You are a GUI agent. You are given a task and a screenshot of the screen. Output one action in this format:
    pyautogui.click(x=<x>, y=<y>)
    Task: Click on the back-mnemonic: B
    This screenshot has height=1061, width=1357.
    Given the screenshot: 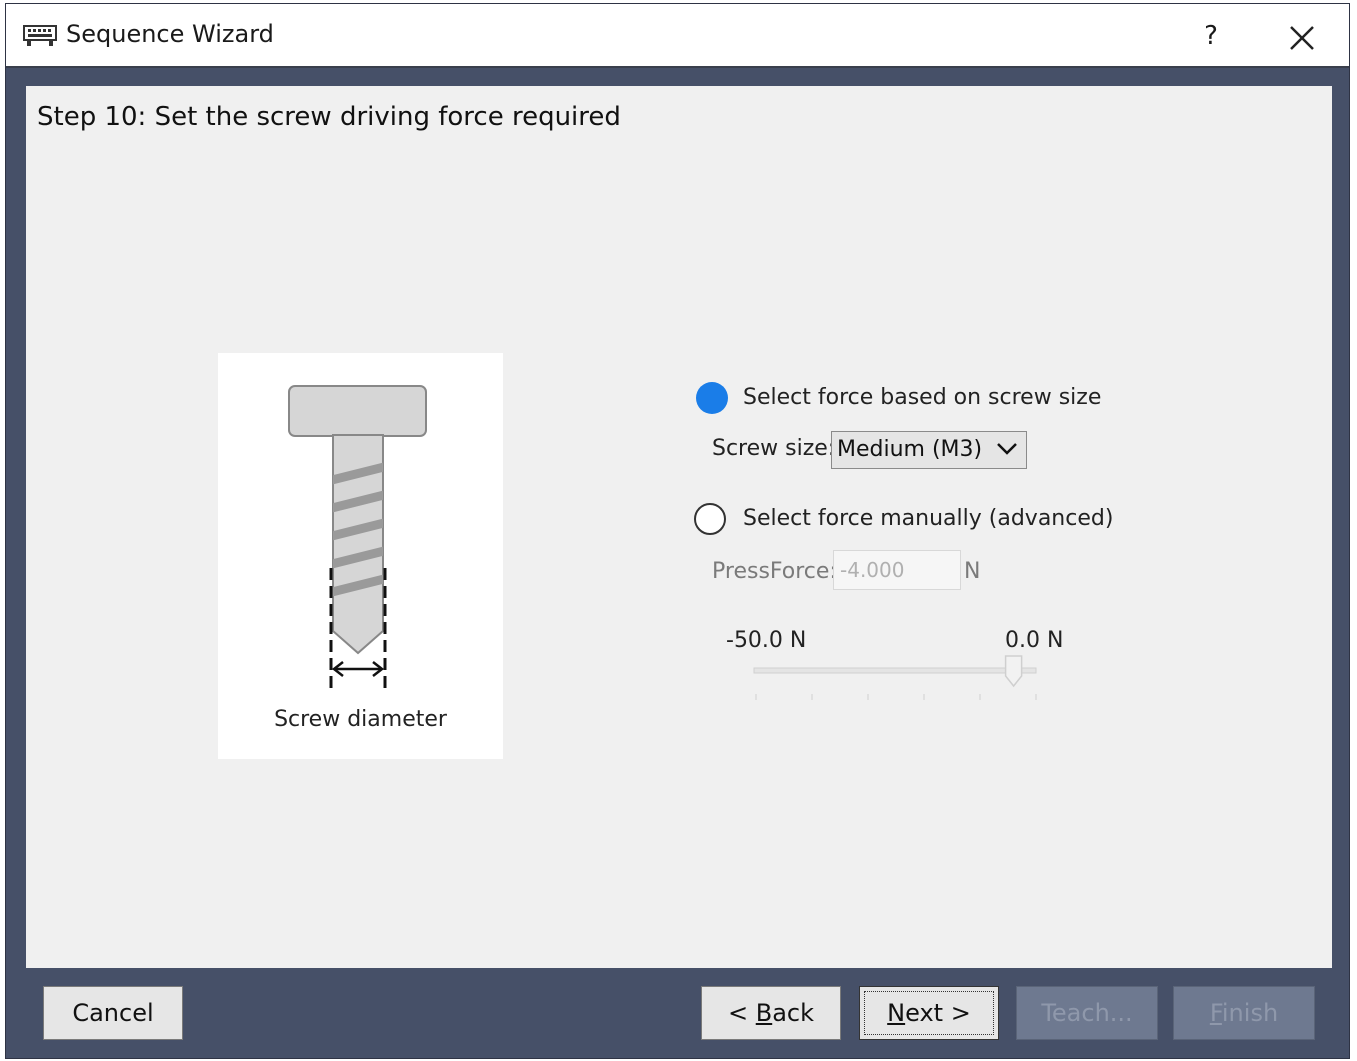 What is the action you would take?
    pyautogui.click(x=764, y=1013)
    